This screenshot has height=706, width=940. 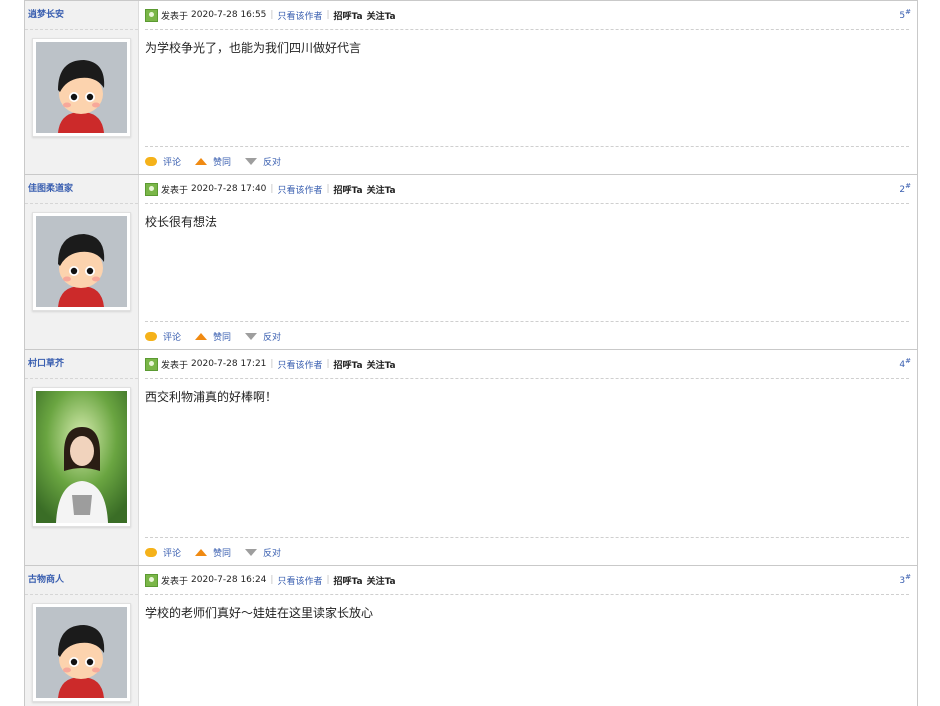 I want to click on post-date: 2020-7-28 17:40, so click(x=229, y=189).